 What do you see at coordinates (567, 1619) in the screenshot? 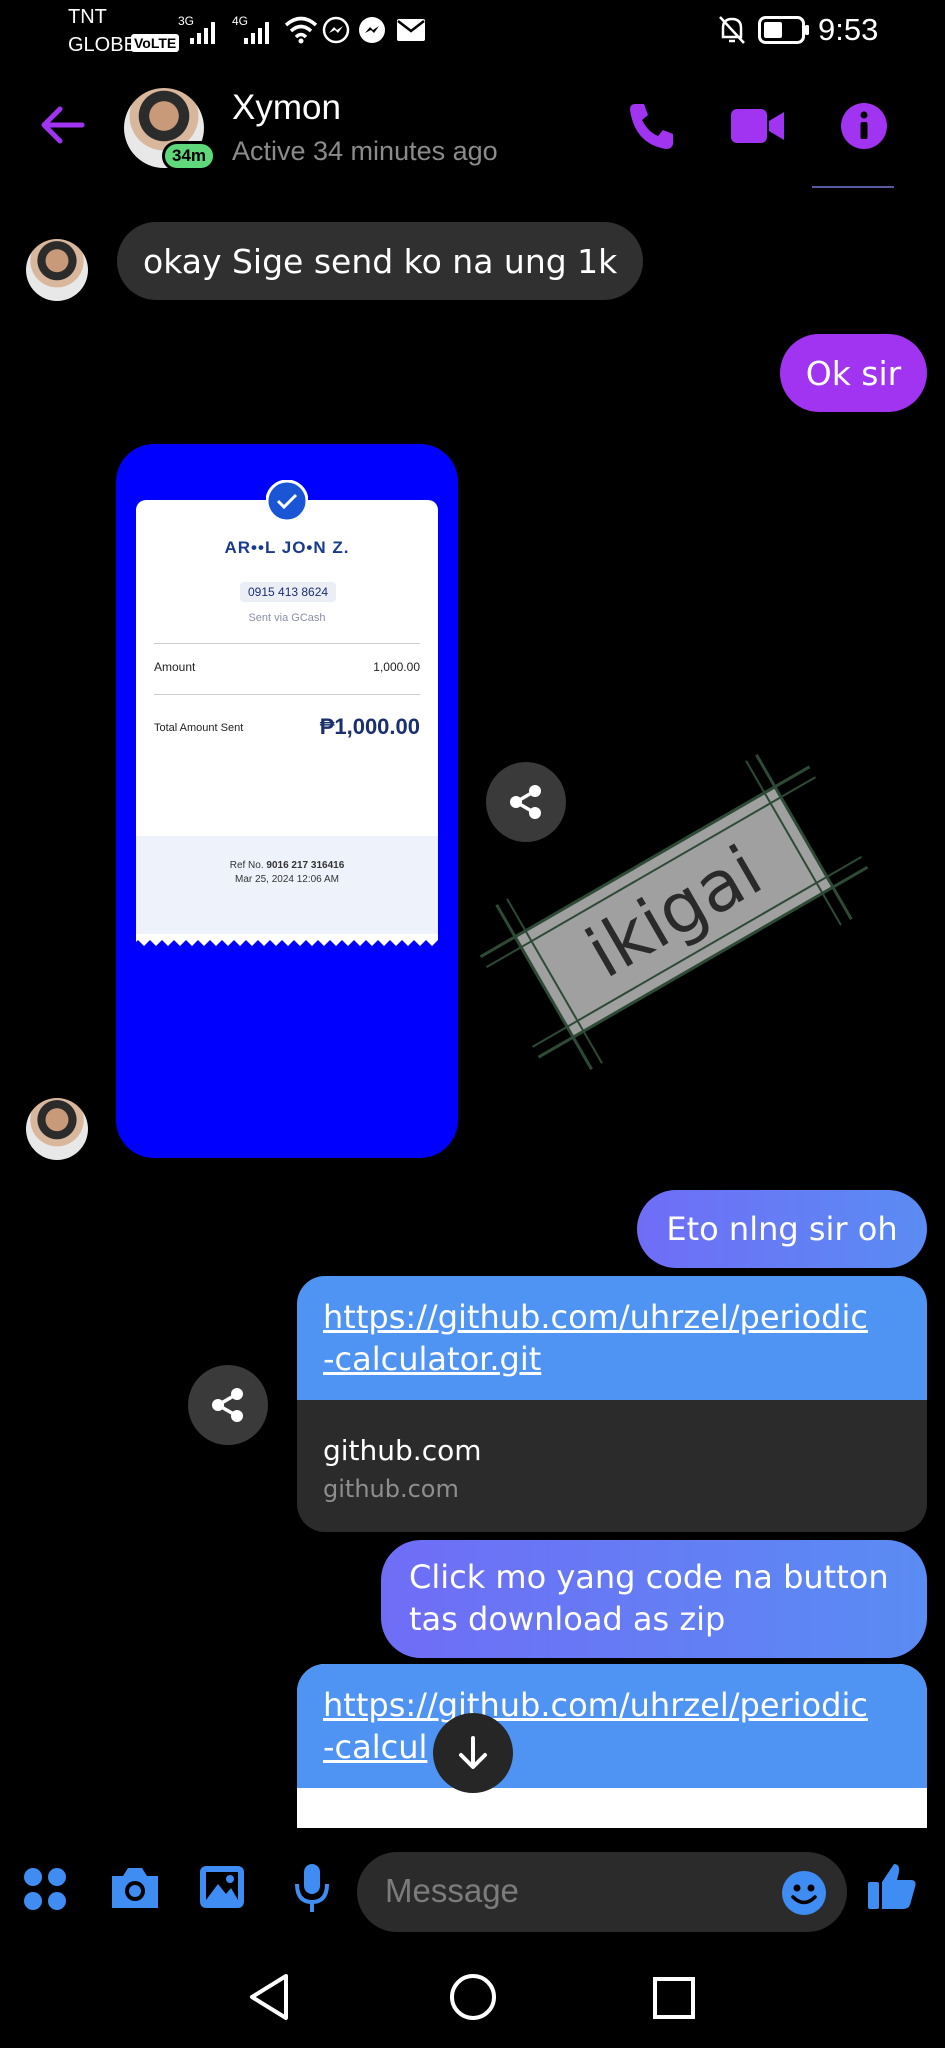
I see `message-line-2: tas download as zip` at bounding box center [567, 1619].